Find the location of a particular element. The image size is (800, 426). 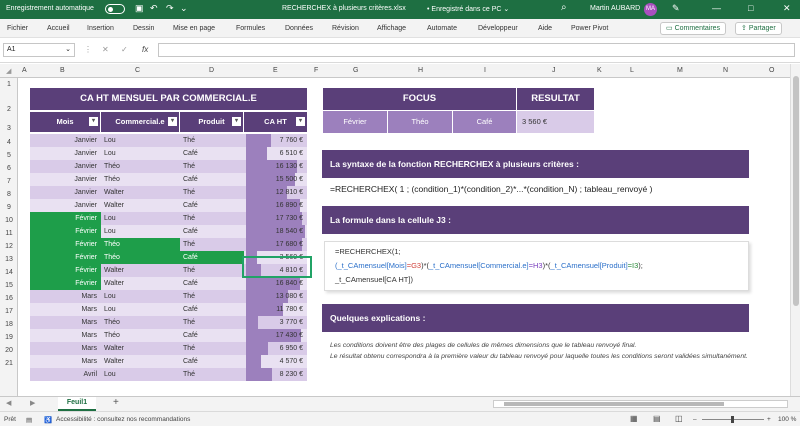

row-number: 18 is located at coordinates (9, 324).